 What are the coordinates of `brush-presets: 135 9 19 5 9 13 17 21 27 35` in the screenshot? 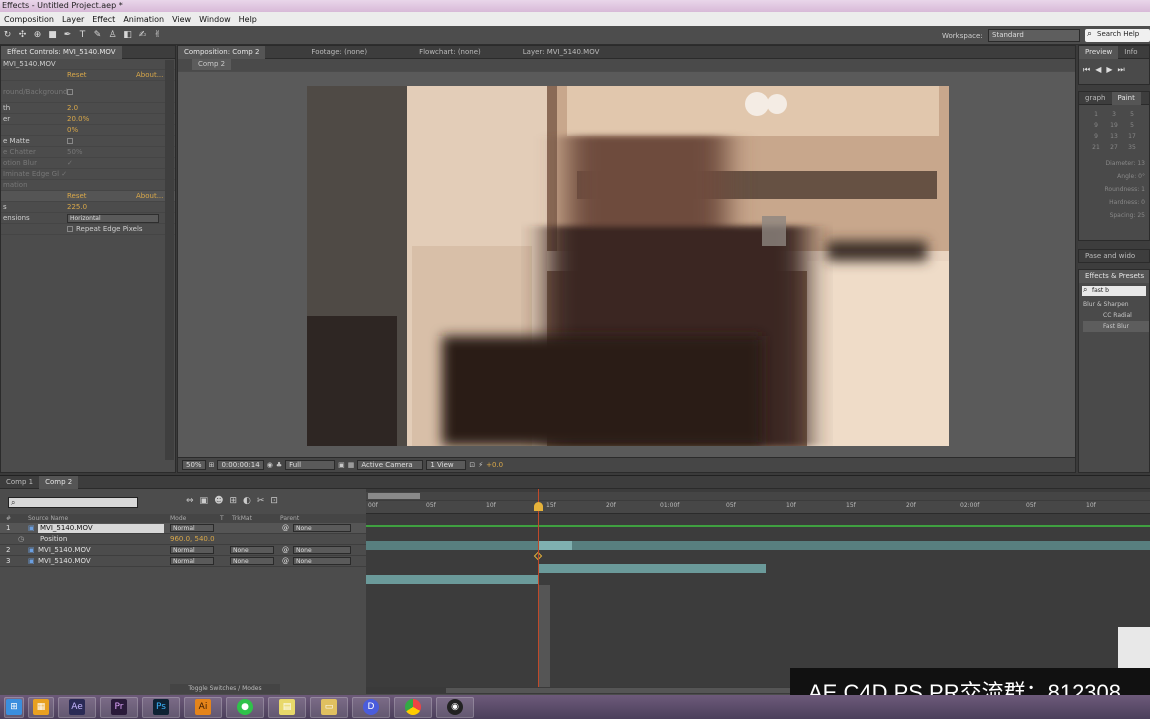 It's located at (1114, 131).